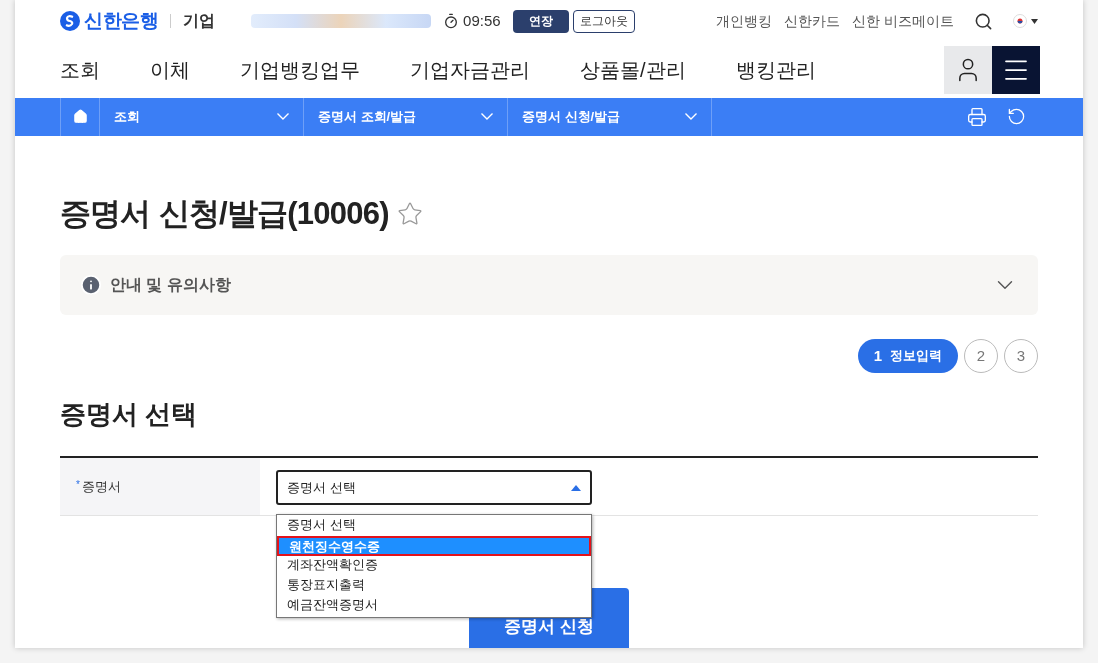  I want to click on page-title: 증명서 신청/발급(10006), so click(224, 213).